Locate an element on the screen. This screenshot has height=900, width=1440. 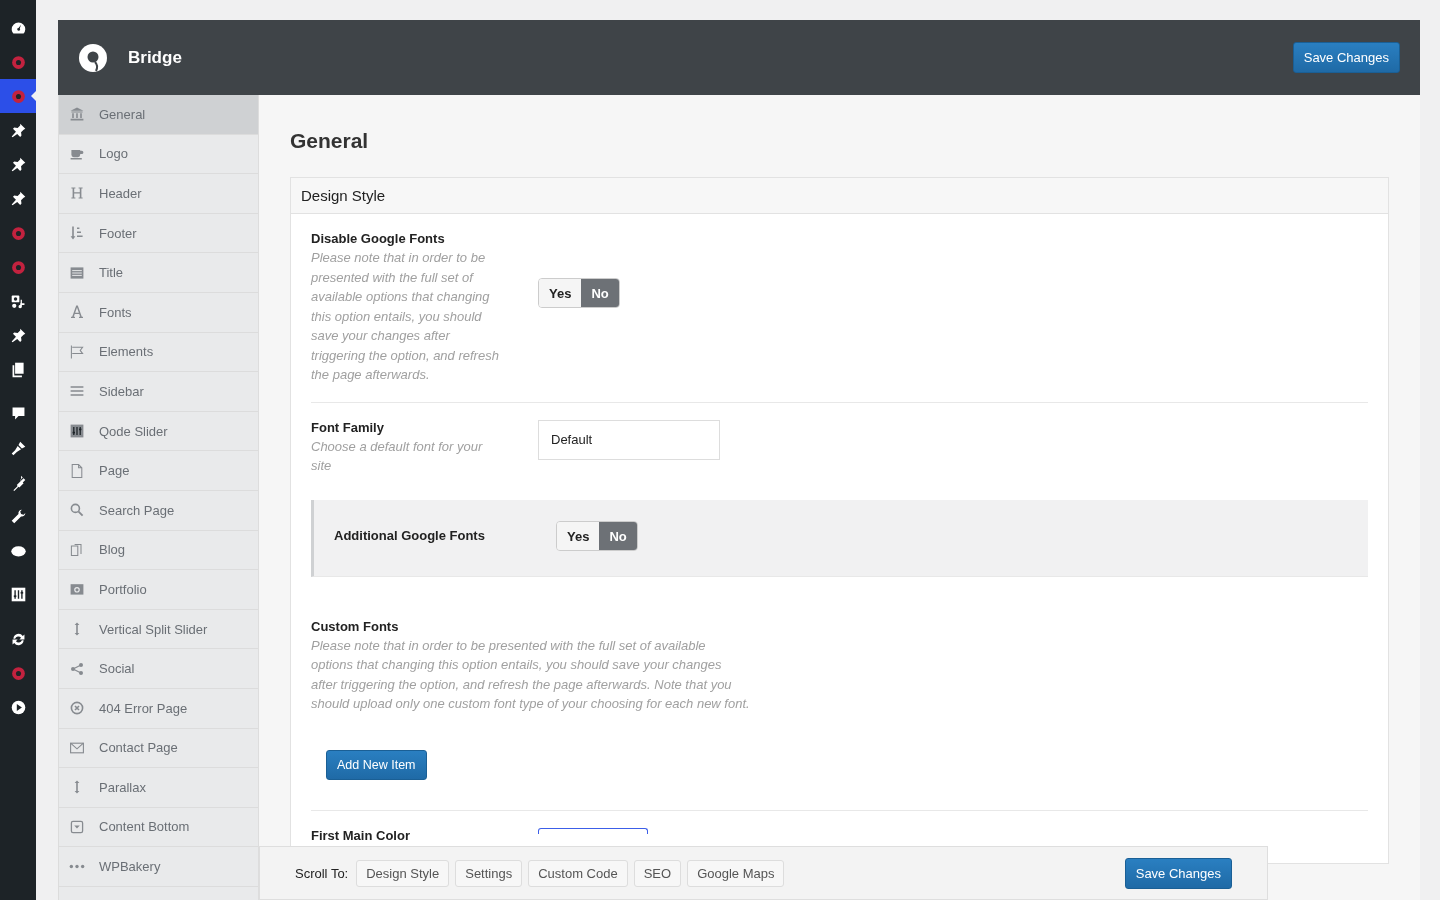
sidebar-item: WPBakery is located at coordinates (158, 867).